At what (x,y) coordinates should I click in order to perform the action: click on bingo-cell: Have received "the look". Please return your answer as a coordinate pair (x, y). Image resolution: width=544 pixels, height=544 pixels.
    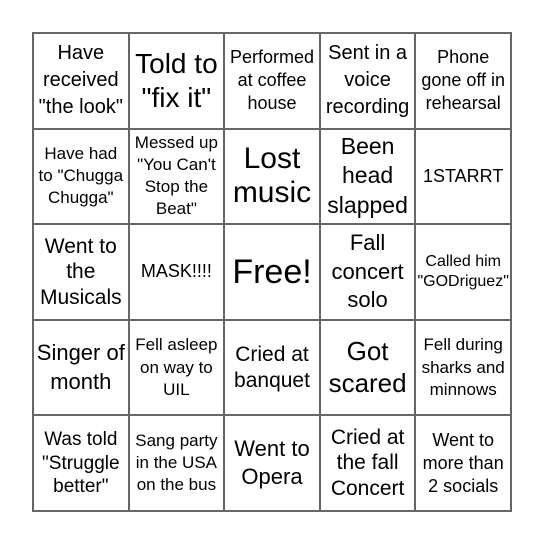
    Looking at the image, I should click on (81, 81).